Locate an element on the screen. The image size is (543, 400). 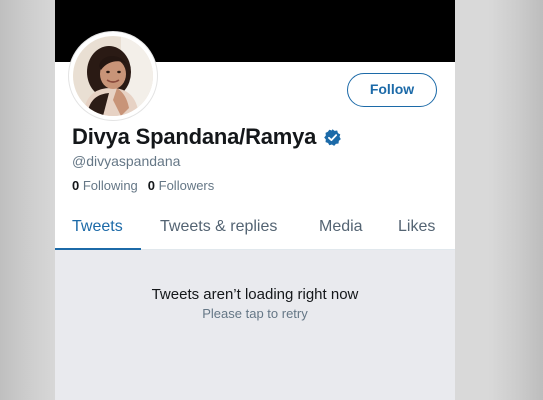
tab-media: Media is located at coordinates (341, 228).